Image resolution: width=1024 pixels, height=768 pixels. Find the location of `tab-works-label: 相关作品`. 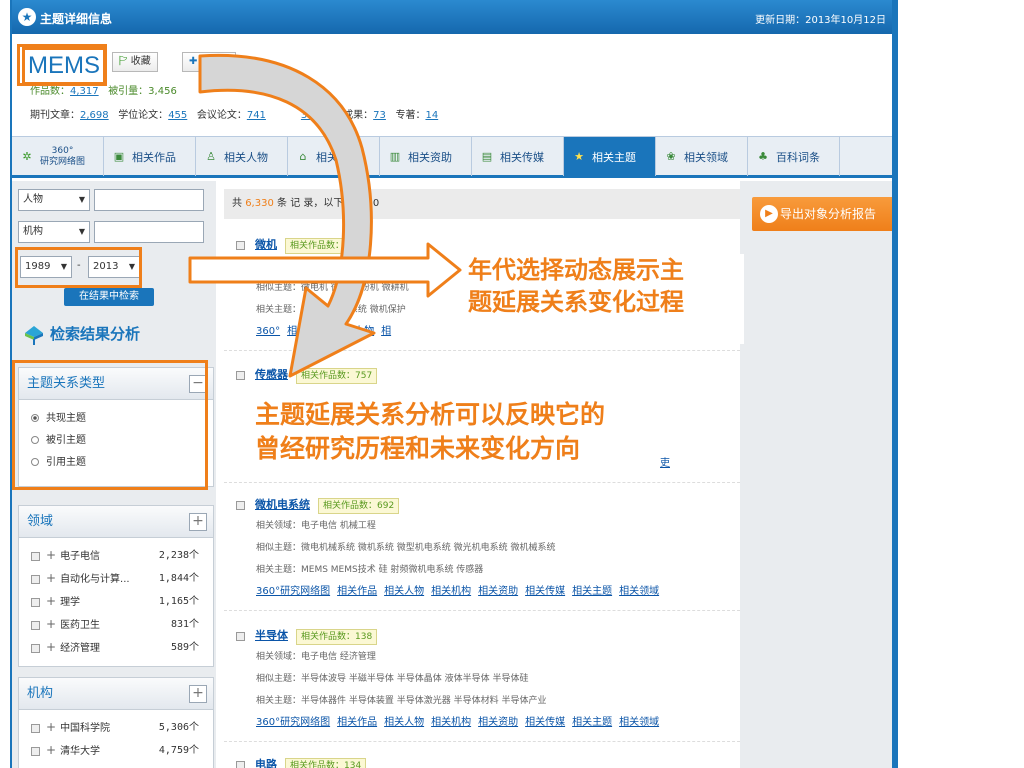

tab-works-label: 相关作品 is located at coordinates (154, 157).